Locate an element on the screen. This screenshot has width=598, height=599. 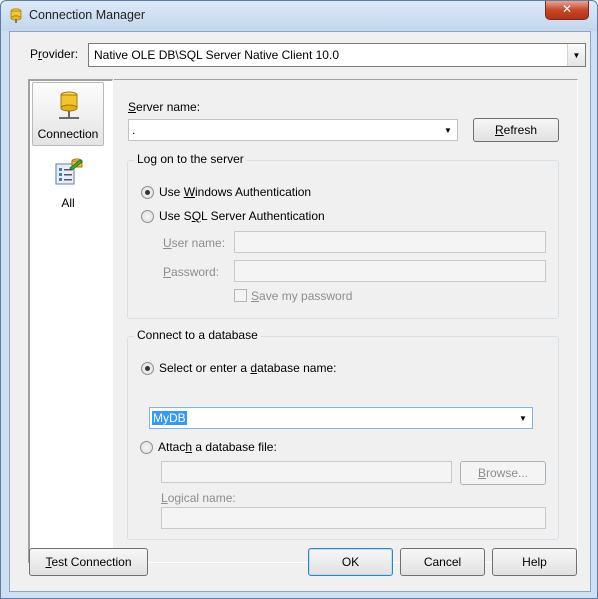
server-name-value: . is located at coordinates (134, 130).